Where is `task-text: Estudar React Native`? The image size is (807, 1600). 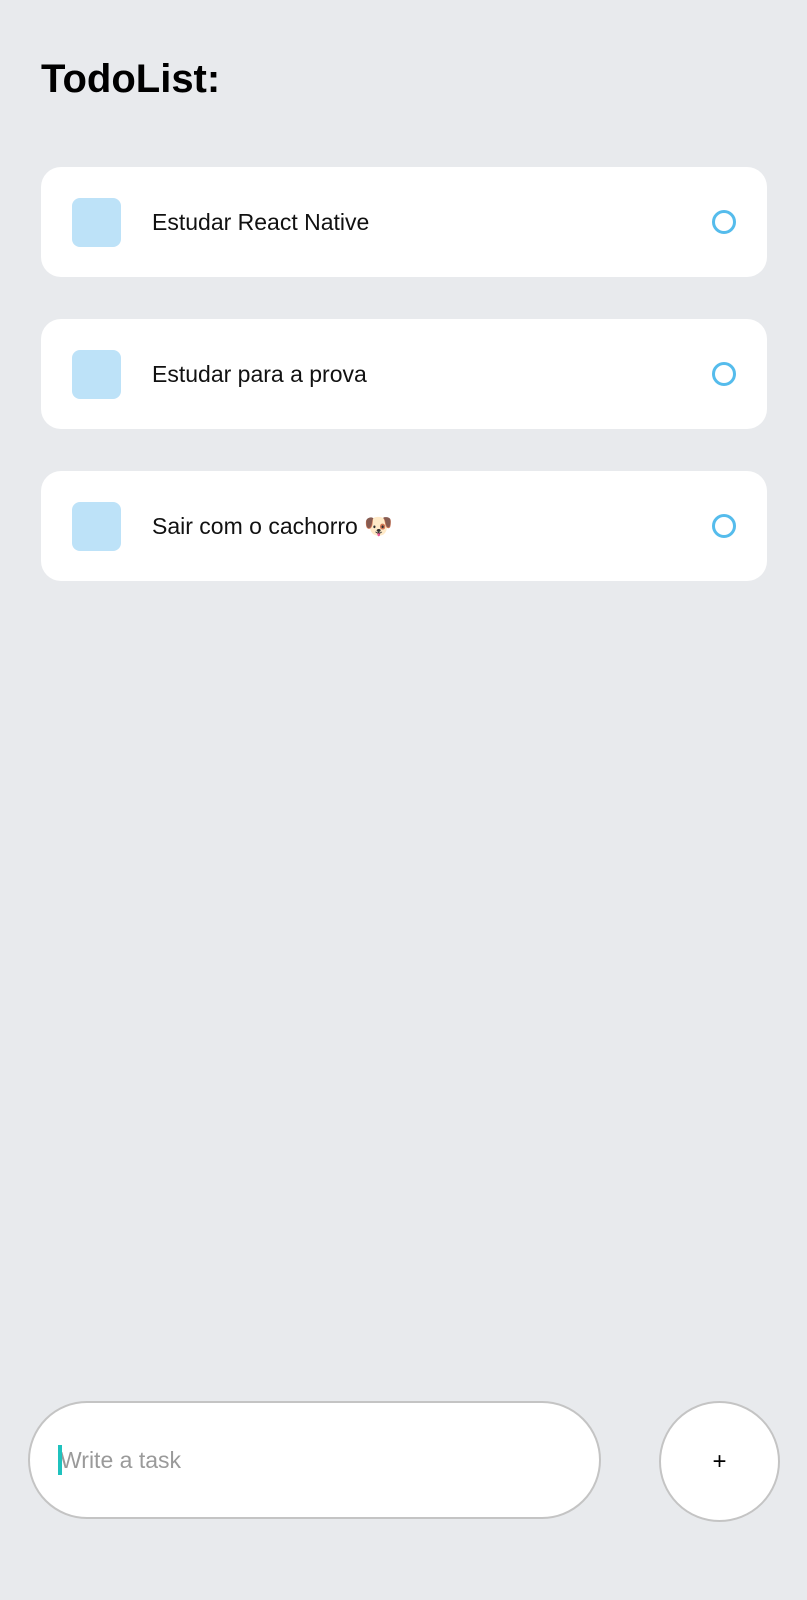
task-text: Estudar React Native is located at coordinates (261, 222).